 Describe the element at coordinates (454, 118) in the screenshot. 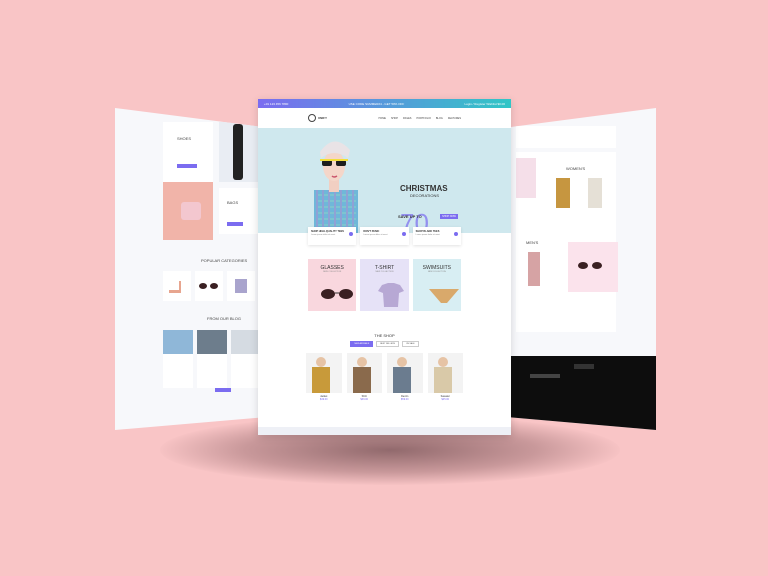

I see `nav-features: FEATURES` at that location.